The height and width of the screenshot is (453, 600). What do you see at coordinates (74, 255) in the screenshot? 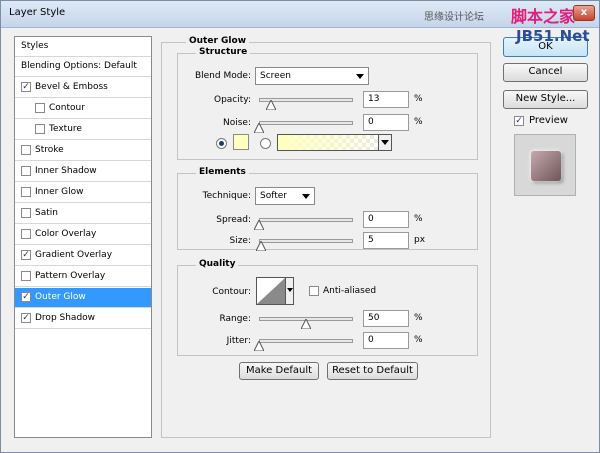
I see `style-item-label: Gradient Overlay` at bounding box center [74, 255].